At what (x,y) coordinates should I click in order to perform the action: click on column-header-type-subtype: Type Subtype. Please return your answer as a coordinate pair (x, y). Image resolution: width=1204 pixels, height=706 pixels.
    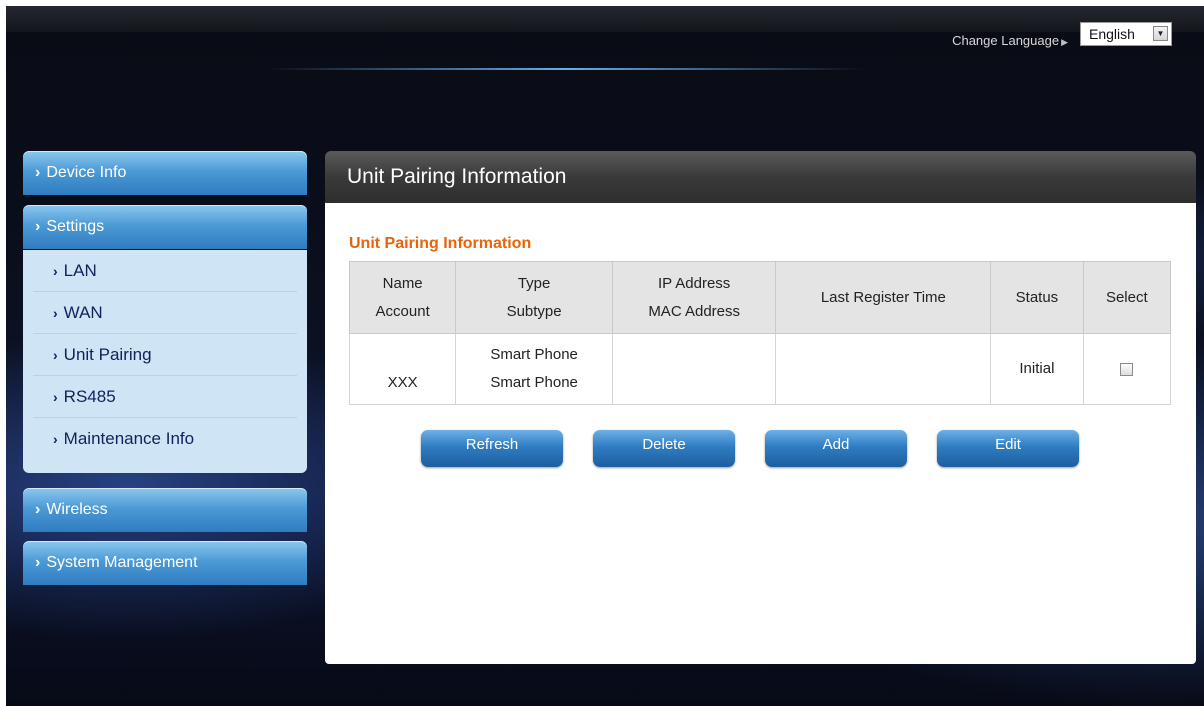
    Looking at the image, I should click on (534, 297).